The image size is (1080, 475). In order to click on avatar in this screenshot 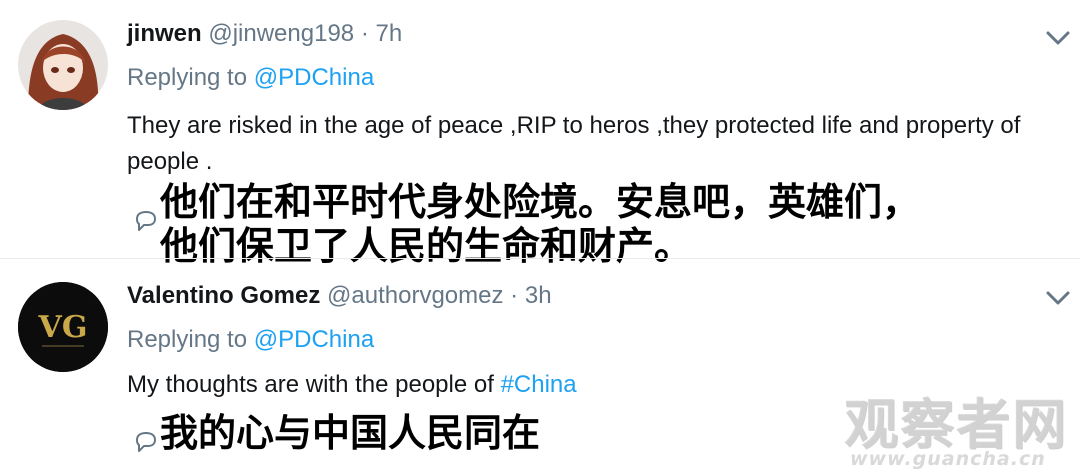, I will do `click(63, 65)`.